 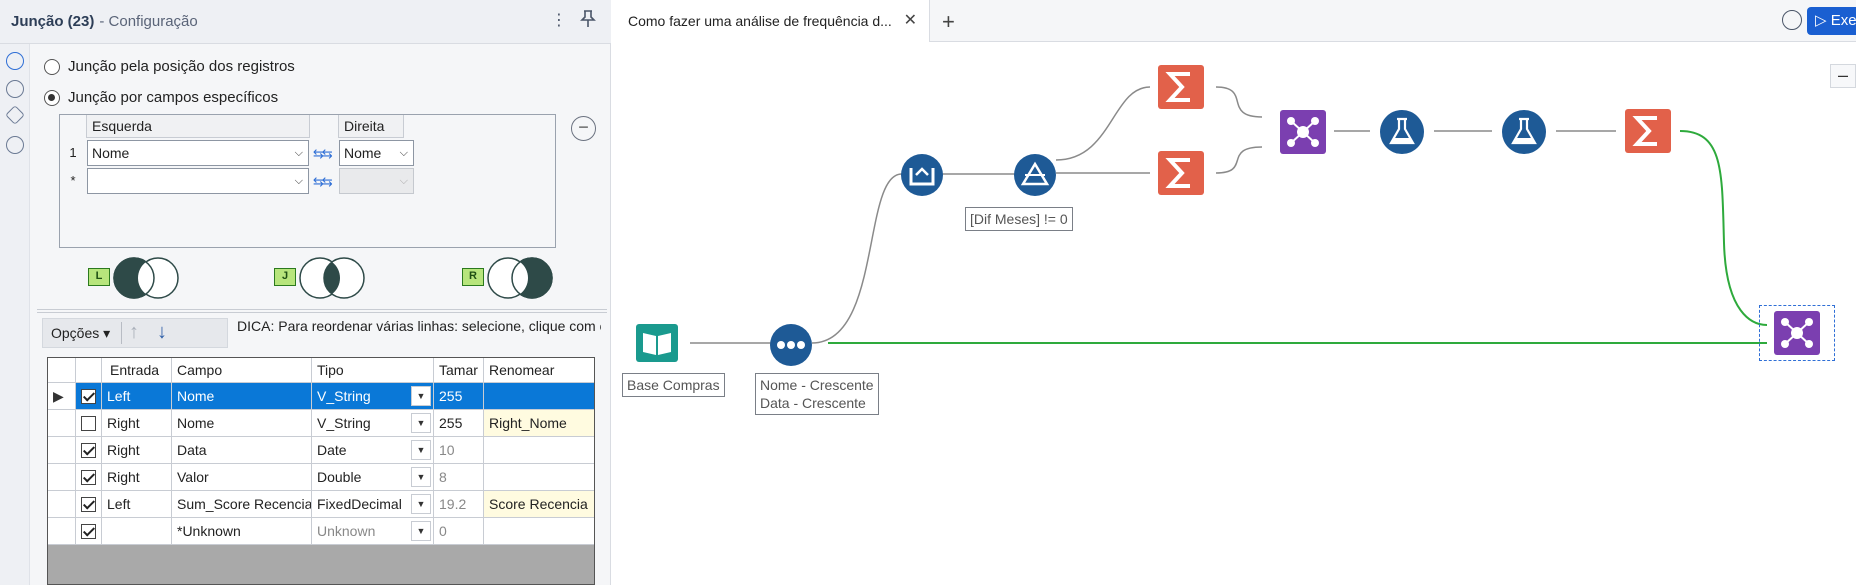 What do you see at coordinates (459, 370) in the screenshot?
I see `header-tamanho: Tamar` at bounding box center [459, 370].